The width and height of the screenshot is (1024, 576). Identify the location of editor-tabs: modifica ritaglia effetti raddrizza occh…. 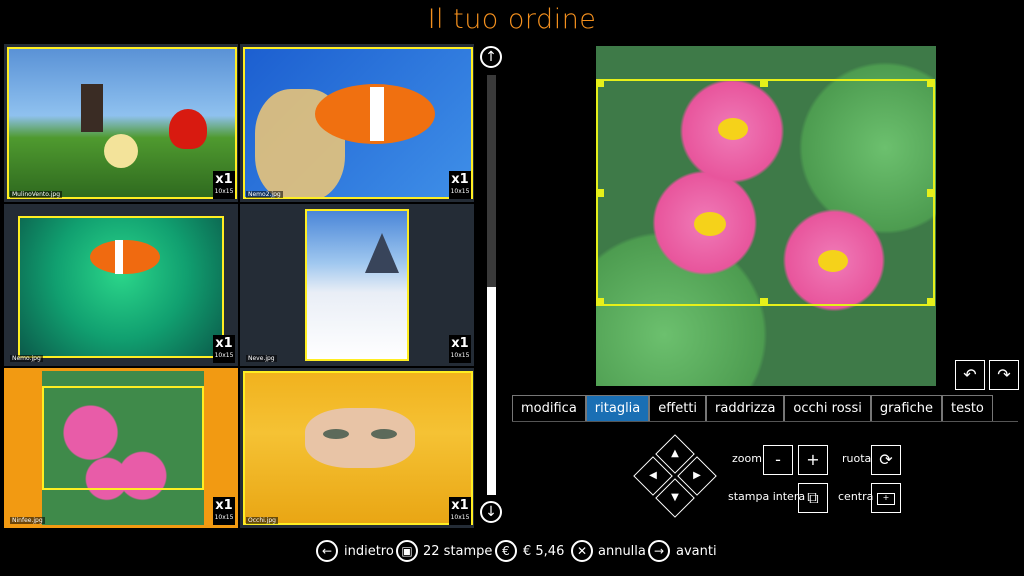
(765, 408).